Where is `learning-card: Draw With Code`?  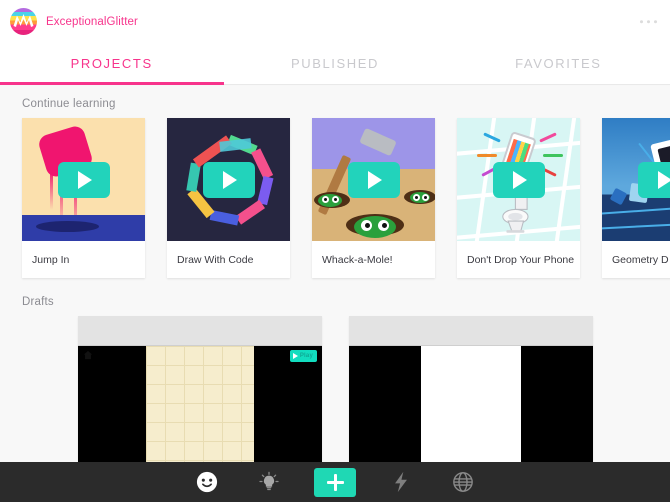
learning-card: Draw With Code is located at coordinates (228, 198).